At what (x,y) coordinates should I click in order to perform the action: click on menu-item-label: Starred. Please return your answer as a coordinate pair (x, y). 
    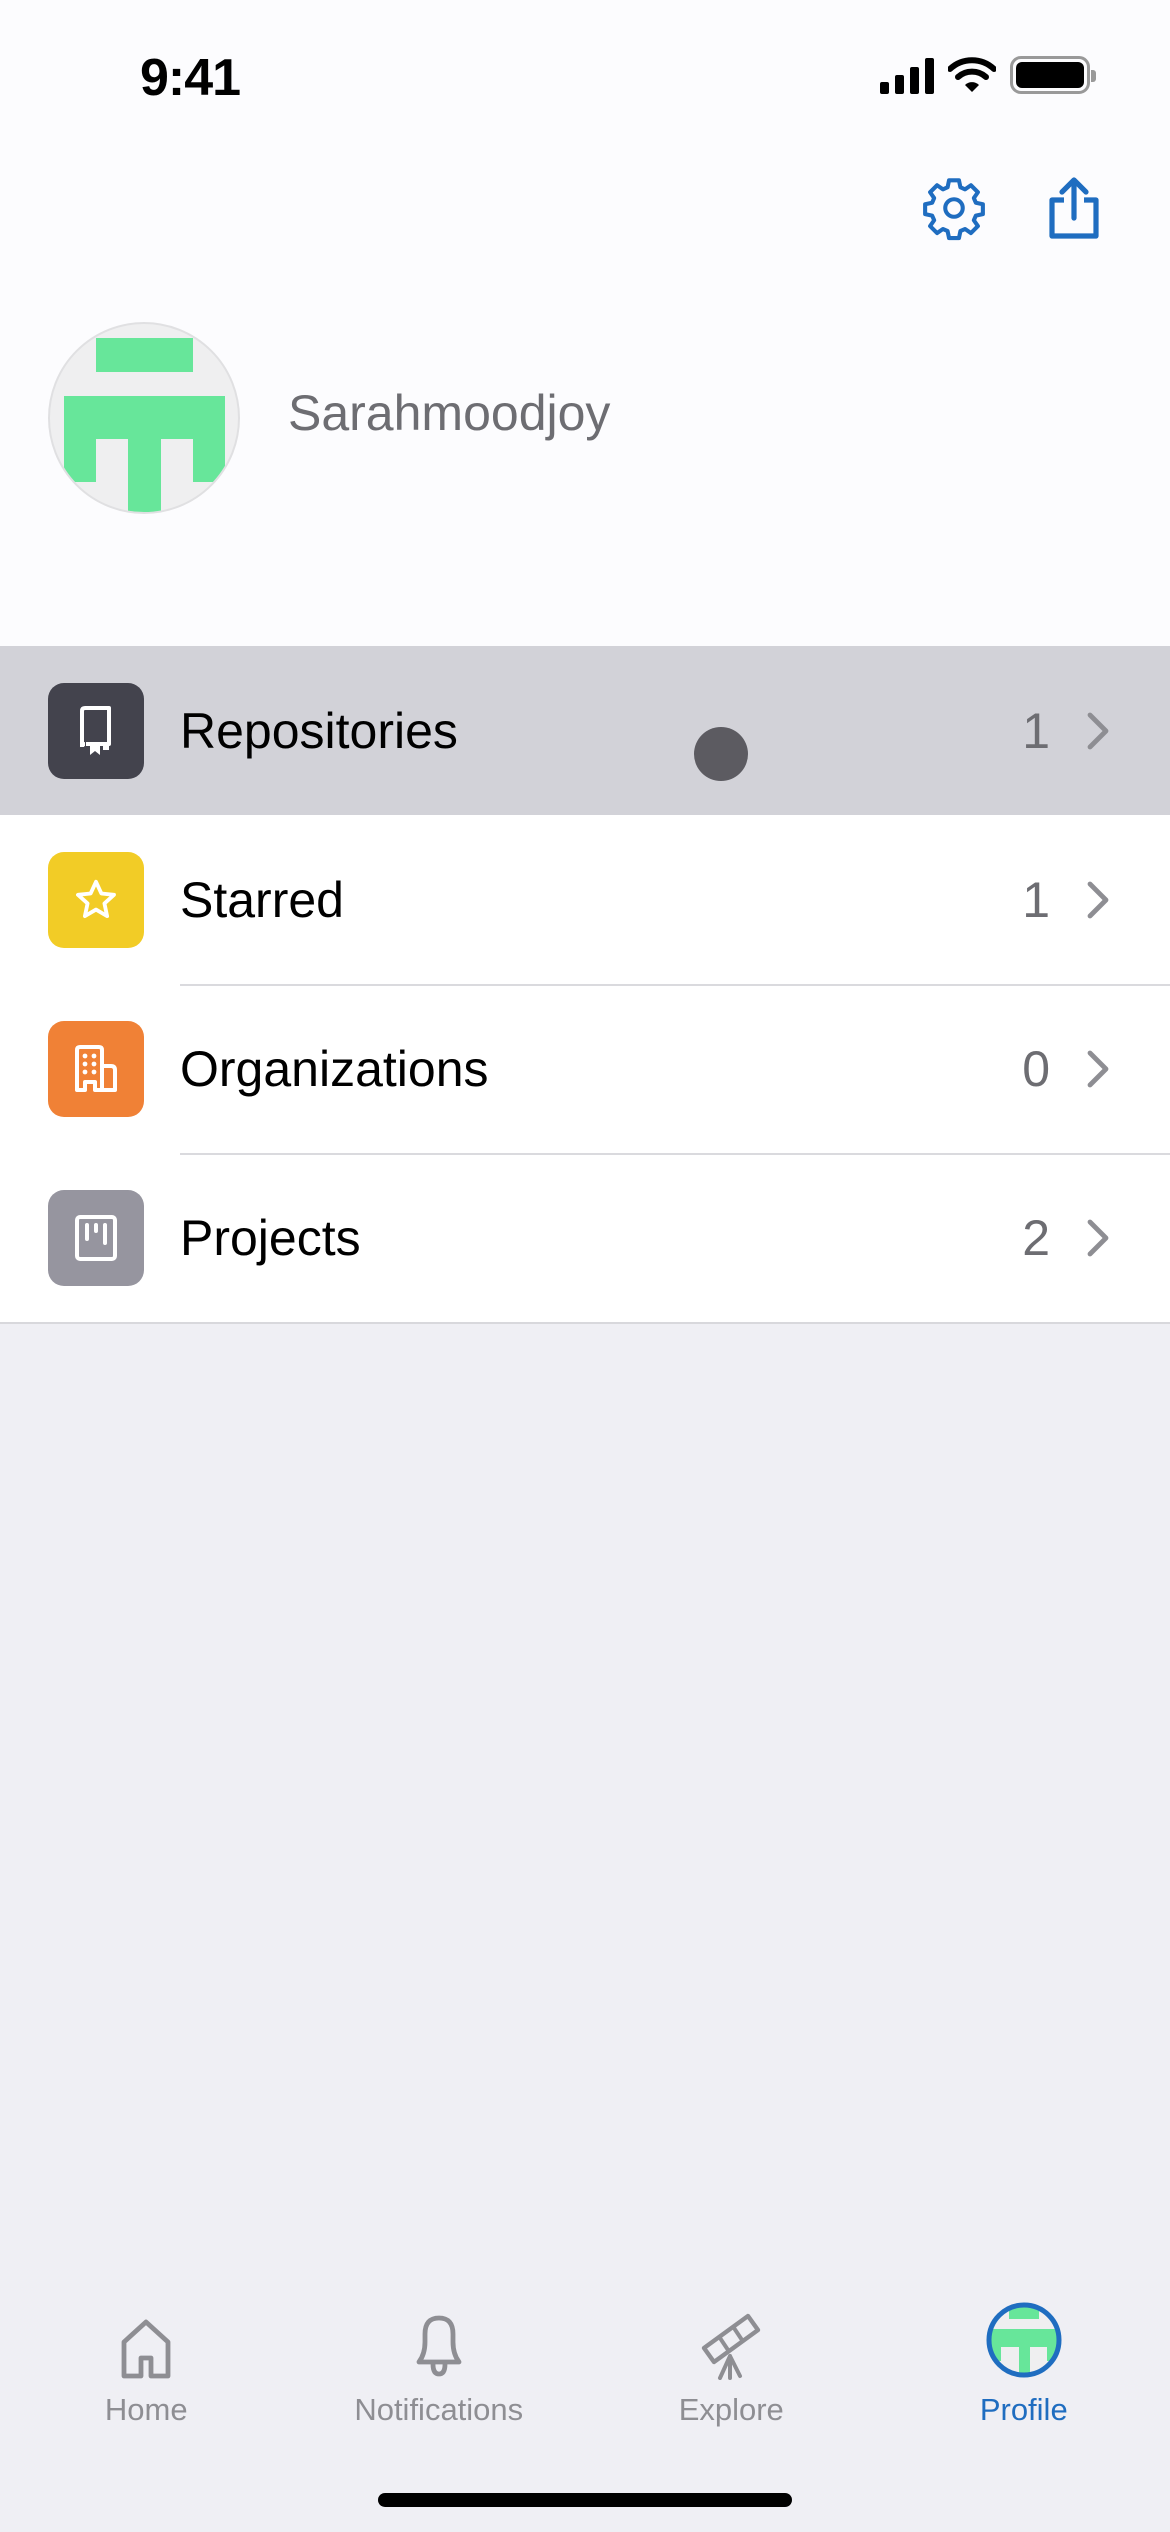
    Looking at the image, I should click on (262, 899).